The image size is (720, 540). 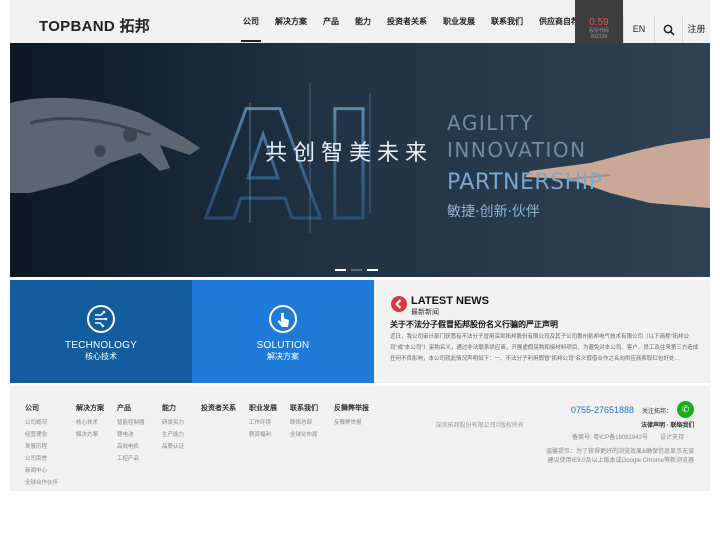 What do you see at coordinates (173, 423) in the screenshot?
I see `footer-link: 研发实力` at bounding box center [173, 423].